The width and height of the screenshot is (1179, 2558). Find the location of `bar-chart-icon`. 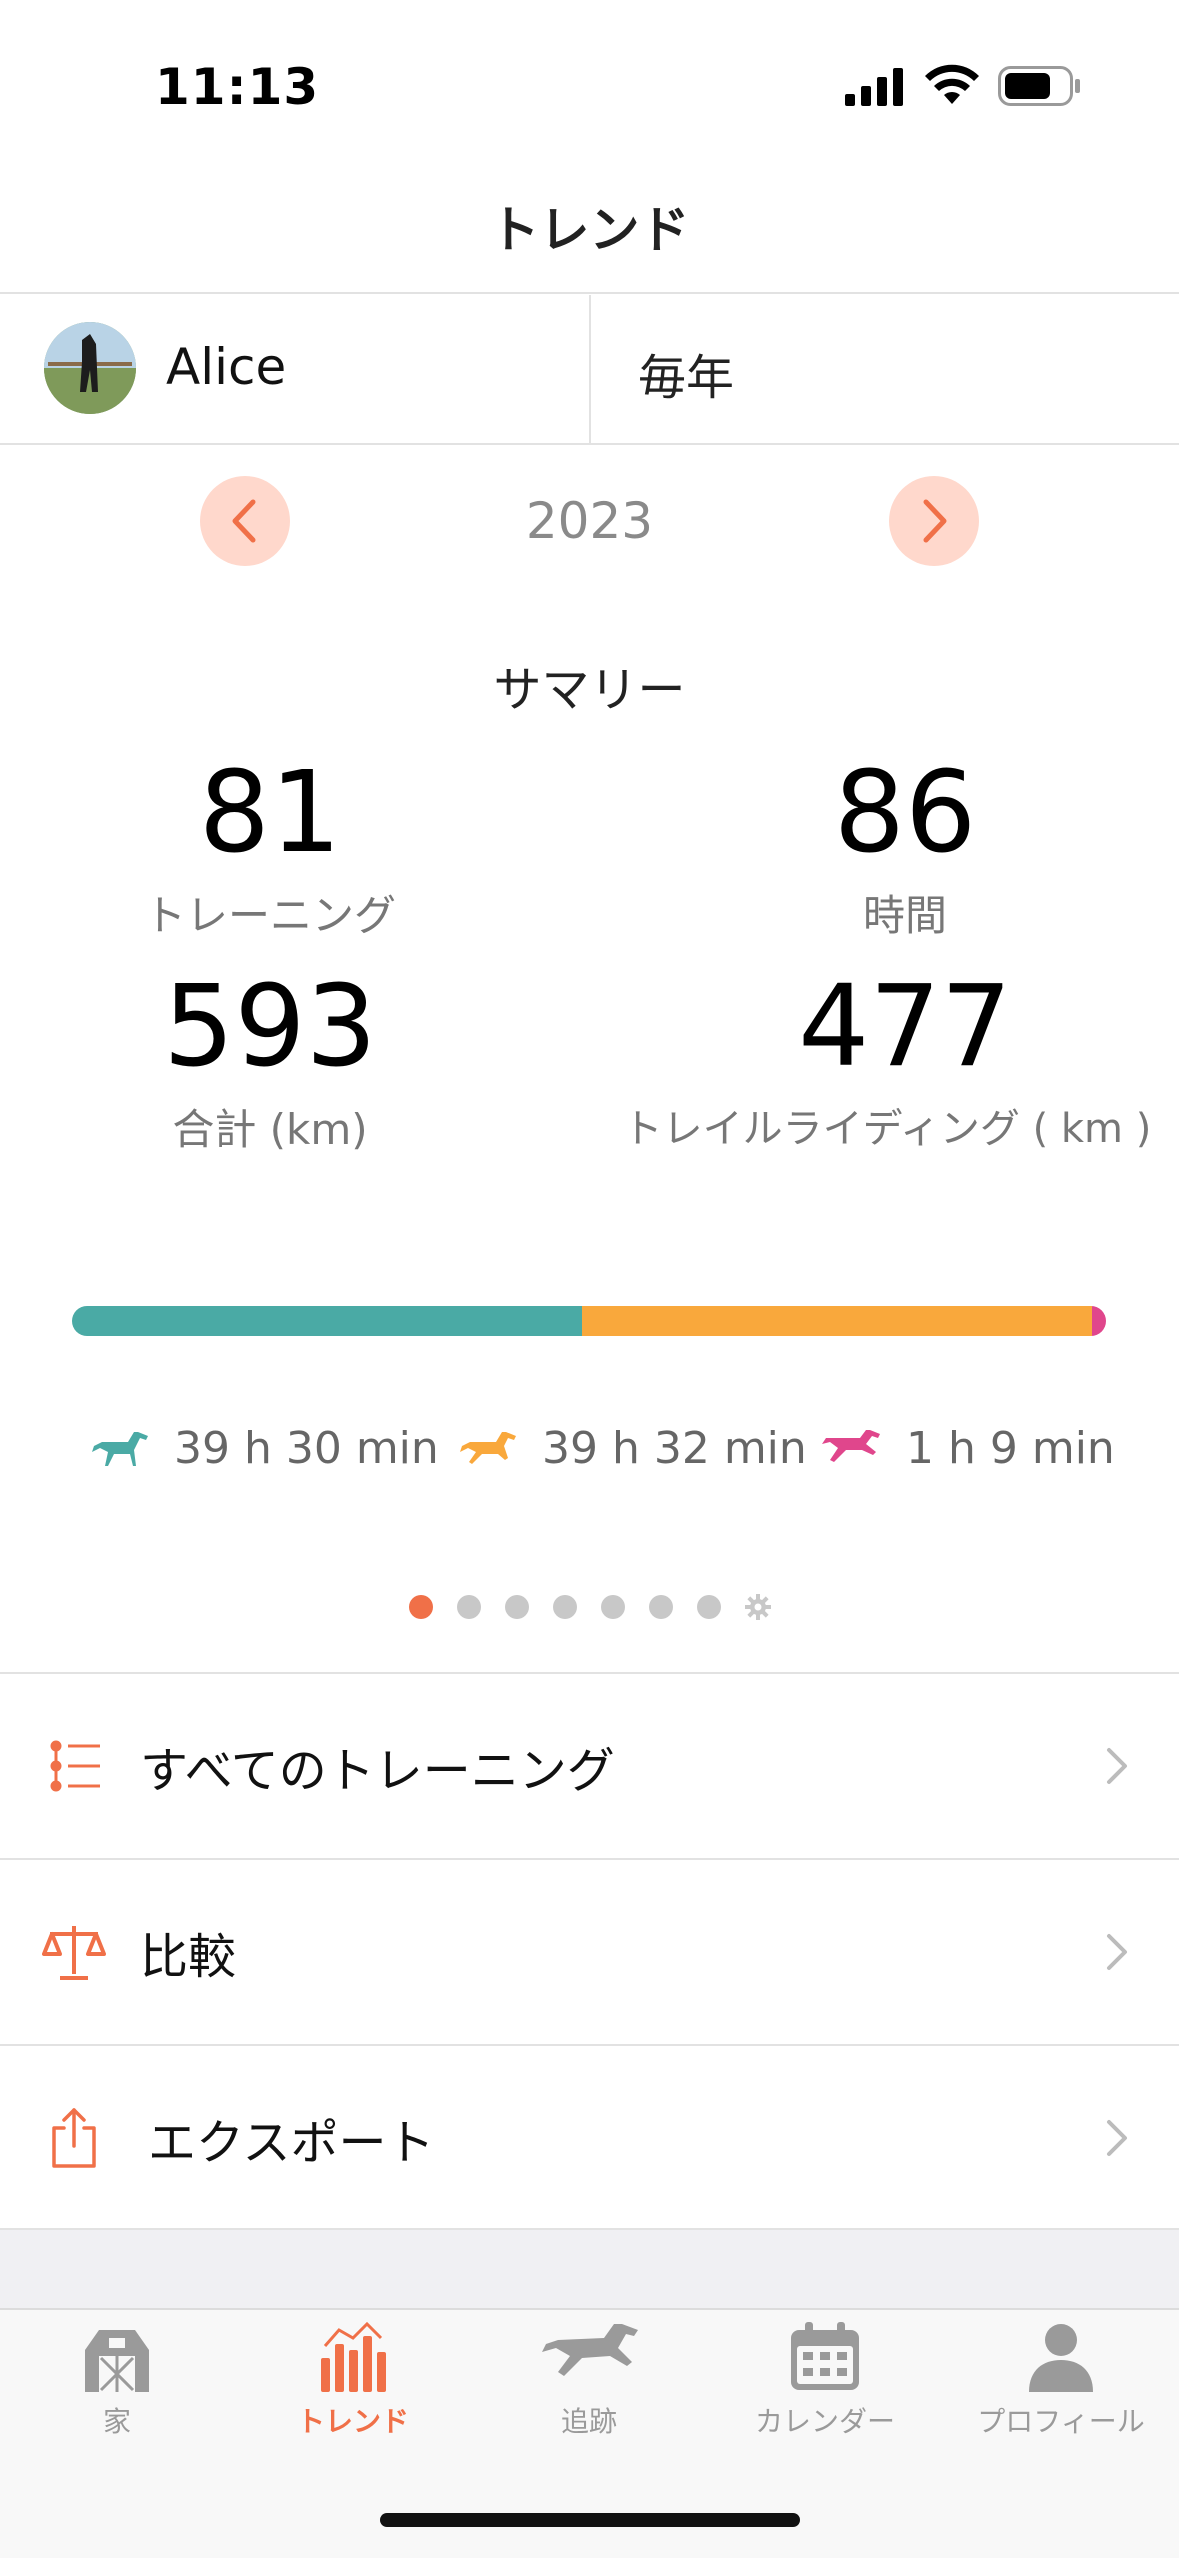

bar-chart-icon is located at coordinates (353, 2356).